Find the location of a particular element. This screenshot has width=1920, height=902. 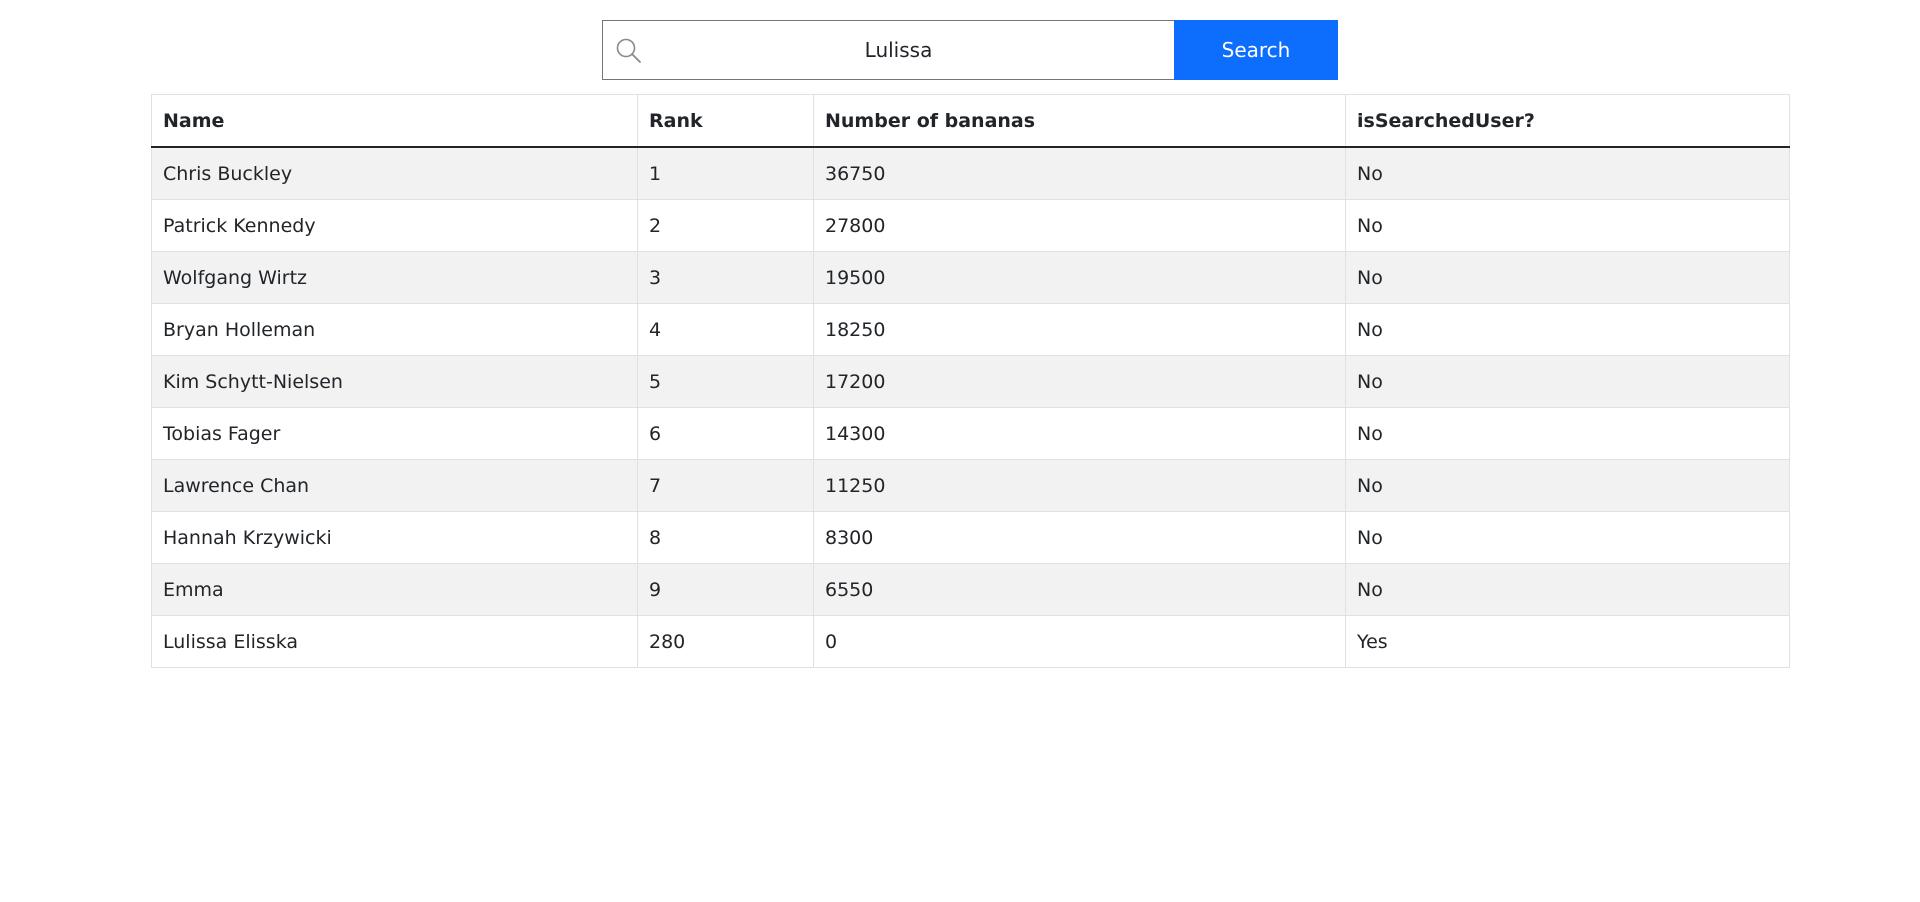

cell-rank: 8 is located at coordinates (725, 537).